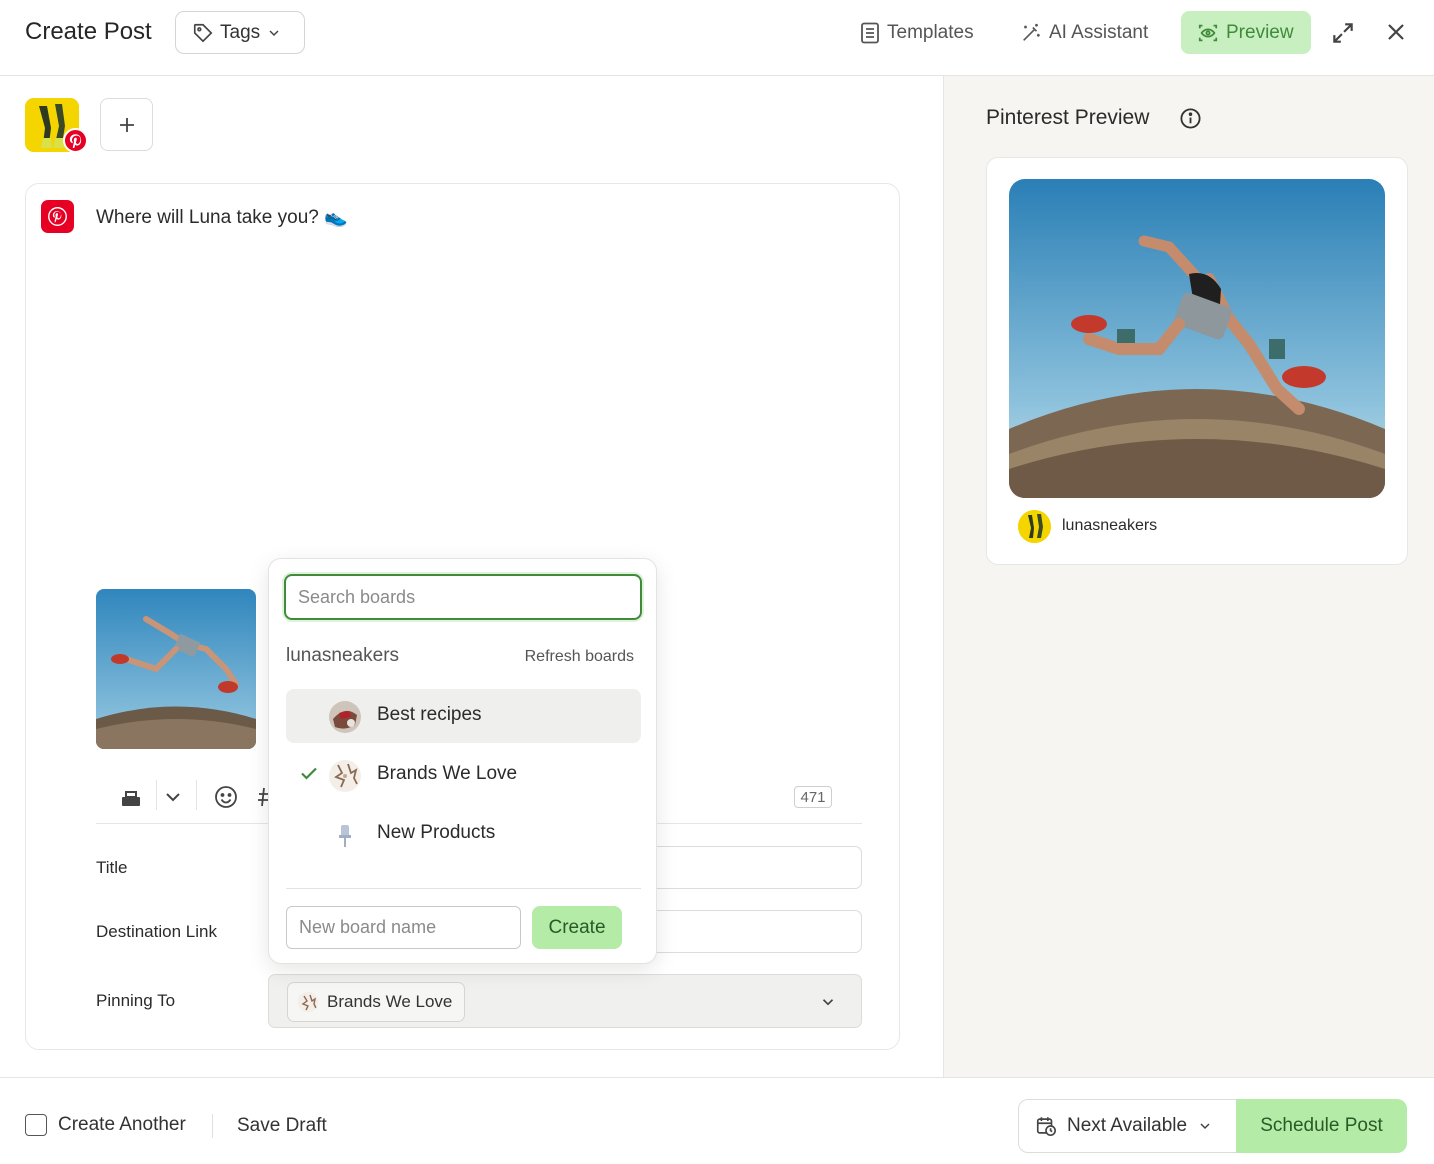 The width and height of the screenshot is (1434, 1164). I want to click on add-account-button, so click(126, 124).